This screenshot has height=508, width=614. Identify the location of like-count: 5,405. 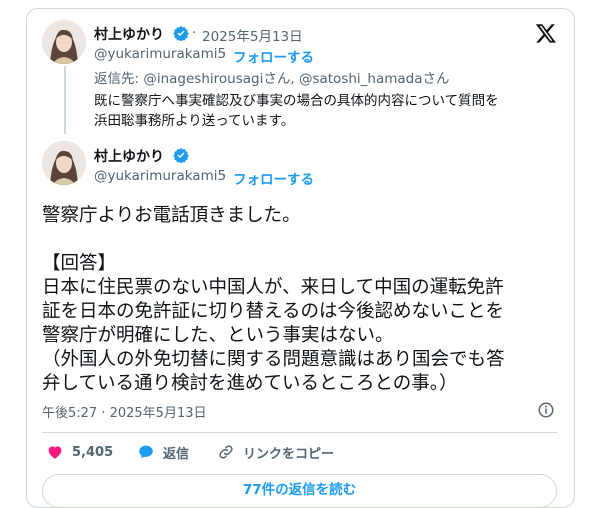
(93, 452).